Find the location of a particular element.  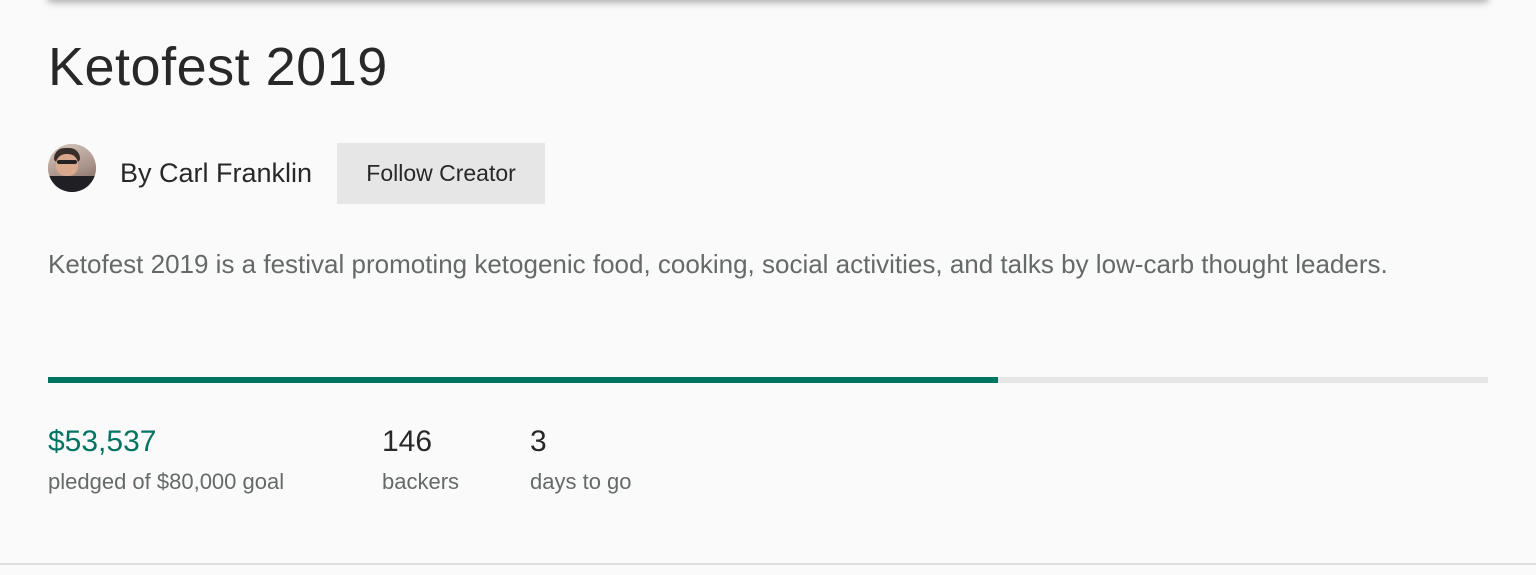

section-divider is located at coordinates (768, 564).